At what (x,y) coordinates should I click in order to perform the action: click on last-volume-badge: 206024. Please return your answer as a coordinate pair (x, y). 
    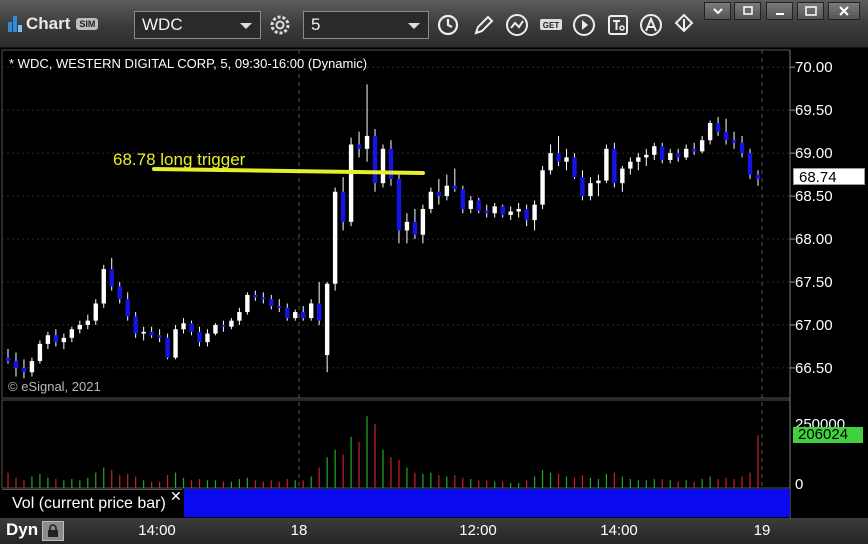
    Looking at the image, I should click on (828, 435).